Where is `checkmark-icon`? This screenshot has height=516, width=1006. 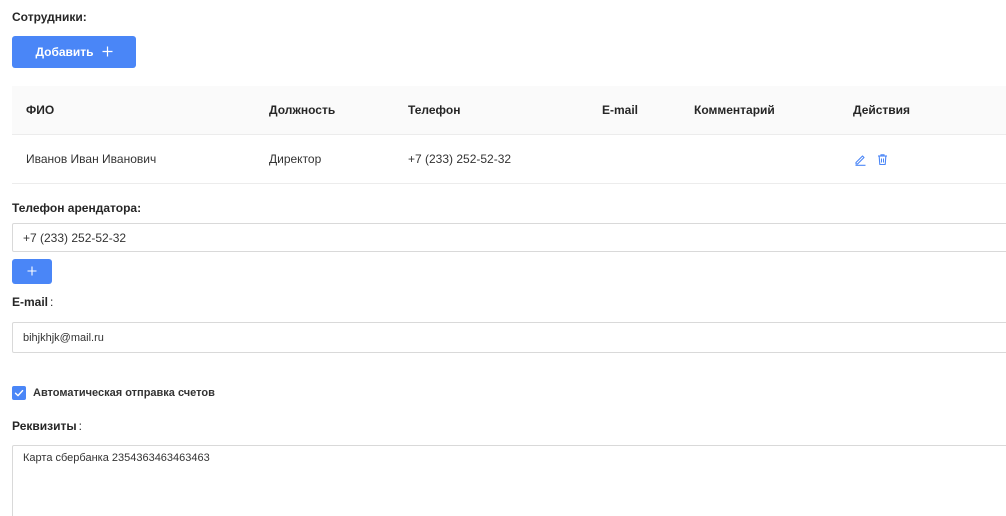 checkmark-icon is located at coordinates (19, 393).